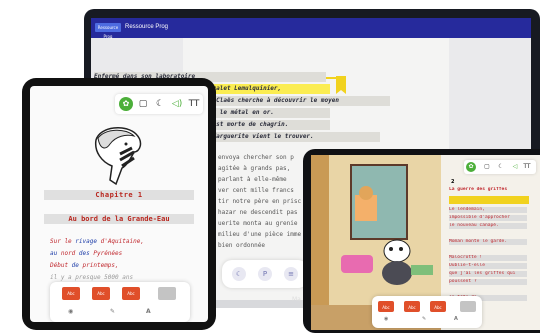 The height and width of the screenshot is (333, 540). I want to click on reader-toolbar: ✿ ▢ ☾ ◁ TT, so click(500, 167).